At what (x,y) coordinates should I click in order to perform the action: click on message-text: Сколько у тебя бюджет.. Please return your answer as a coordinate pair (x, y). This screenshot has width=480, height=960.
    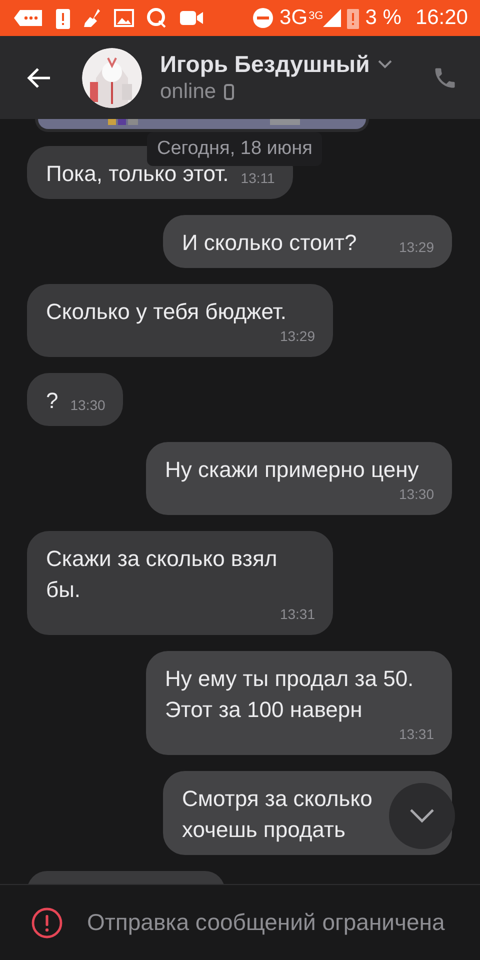
    Looking at the image, I should click on (166, 312).